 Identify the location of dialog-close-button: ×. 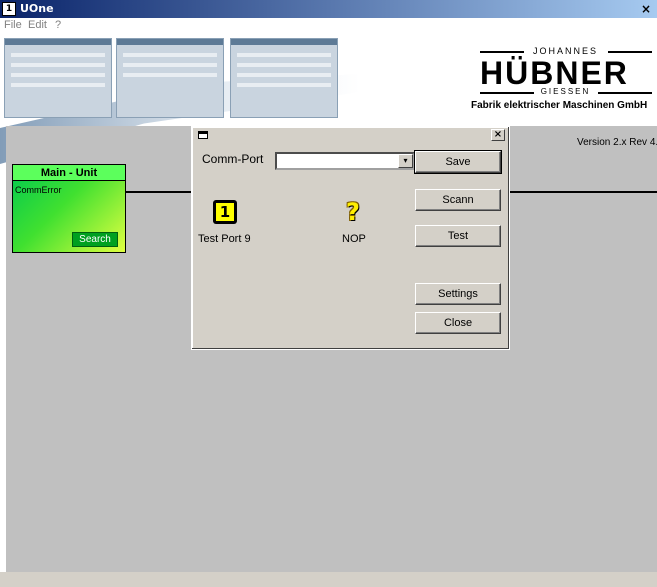
(498, 135).